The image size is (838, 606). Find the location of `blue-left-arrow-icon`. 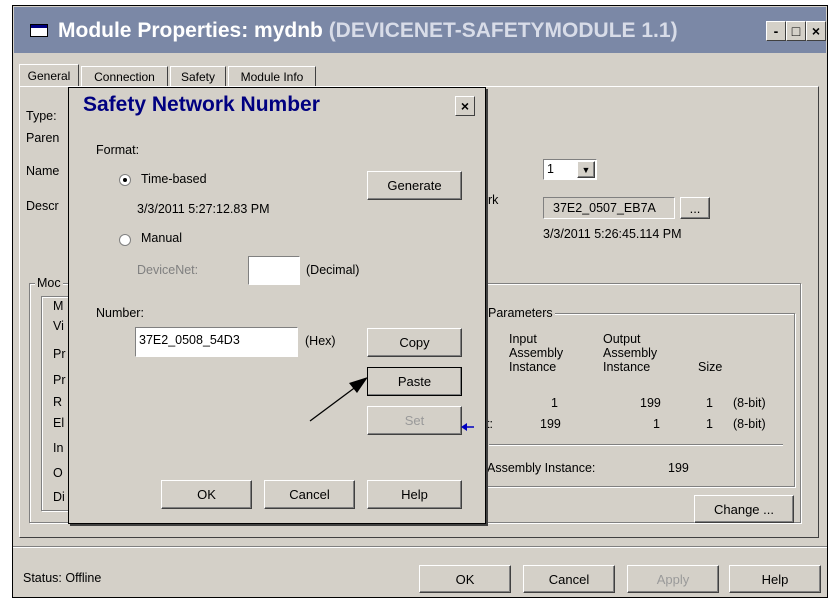

blue-left-arrow-icon is located at coordinates (467, 427).